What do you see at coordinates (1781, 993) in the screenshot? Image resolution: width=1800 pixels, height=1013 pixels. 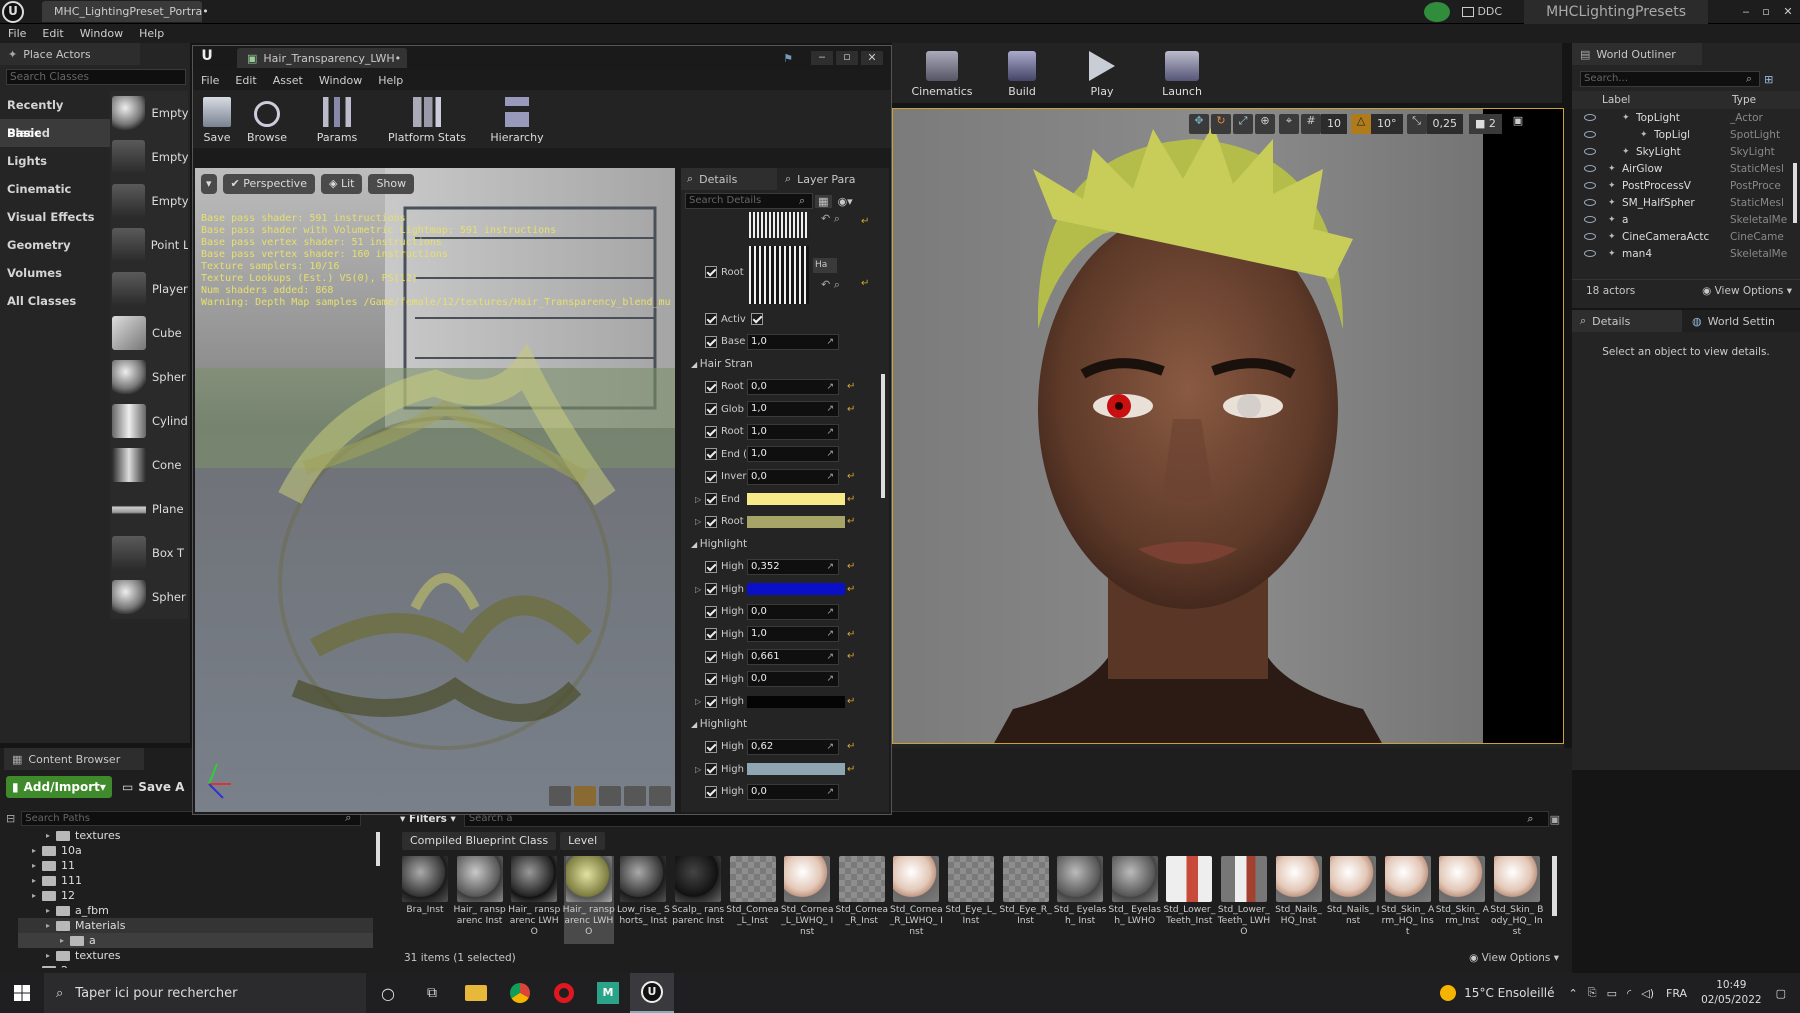 I see `notification-icon: ▢` at bounding box center [1781, 993].